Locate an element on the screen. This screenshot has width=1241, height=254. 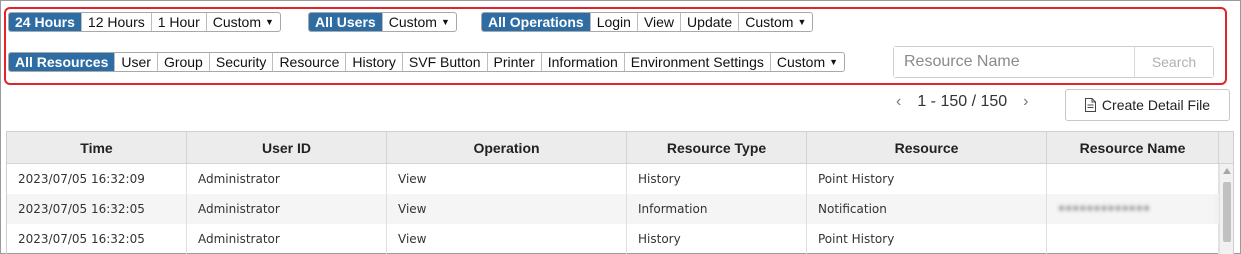
search-button: Search is located at coordinates (1173, 62).